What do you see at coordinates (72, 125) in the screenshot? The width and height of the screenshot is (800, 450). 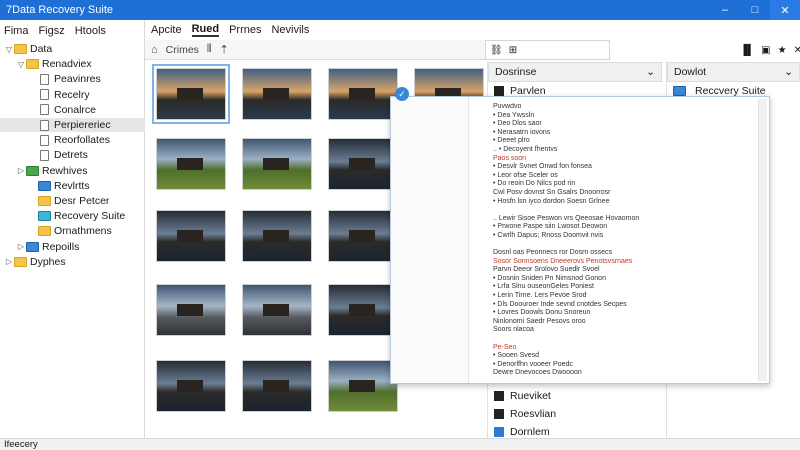 I see `tree-item: Perpiereriec` at bounding box center [72, 125].